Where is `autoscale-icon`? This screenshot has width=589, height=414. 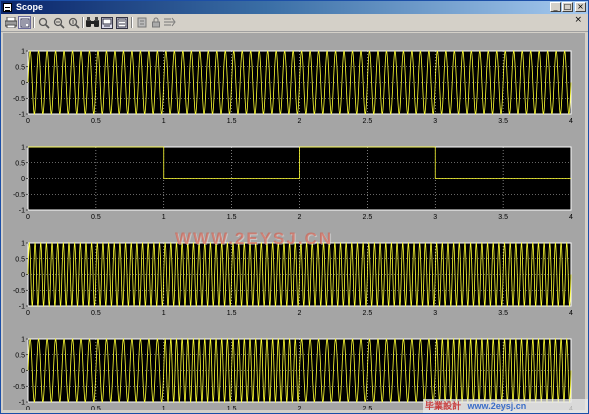 autoscale-icon is located at coordinates (92, 22).